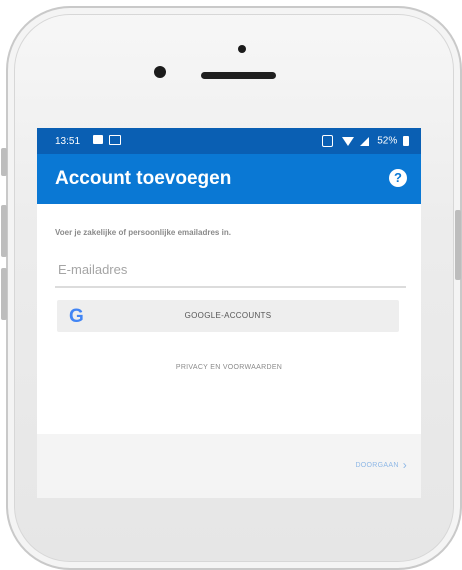  Describe the element at coordinates (347, 141) in the screenshot. I see `wifi-icon` at that location.